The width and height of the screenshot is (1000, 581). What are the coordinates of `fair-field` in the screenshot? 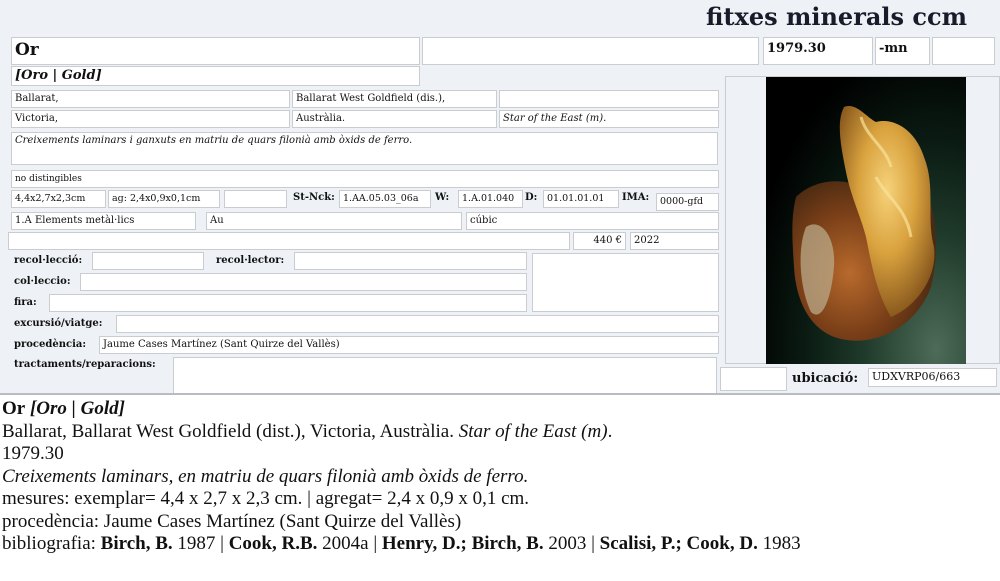 It's located at (288, 303).